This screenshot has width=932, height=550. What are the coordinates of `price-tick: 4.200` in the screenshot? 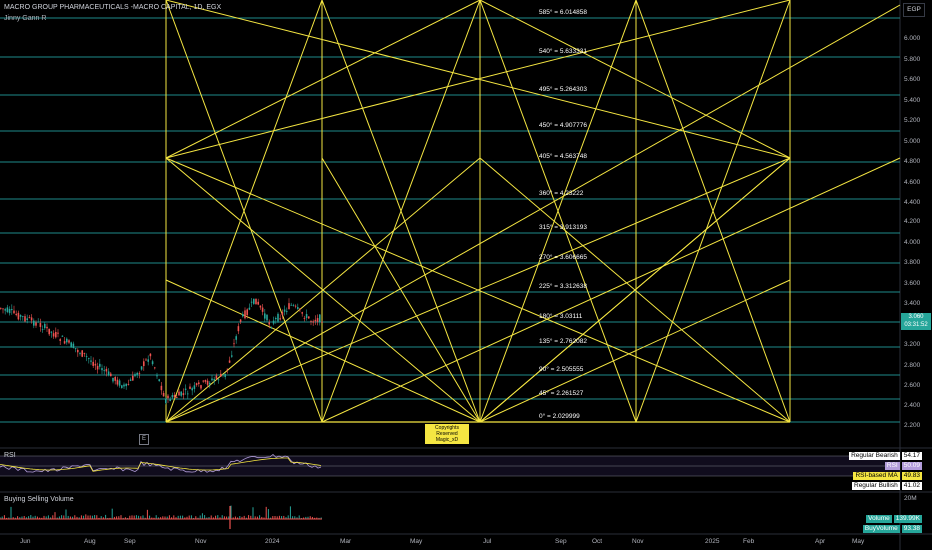 It's located at (912, 221).